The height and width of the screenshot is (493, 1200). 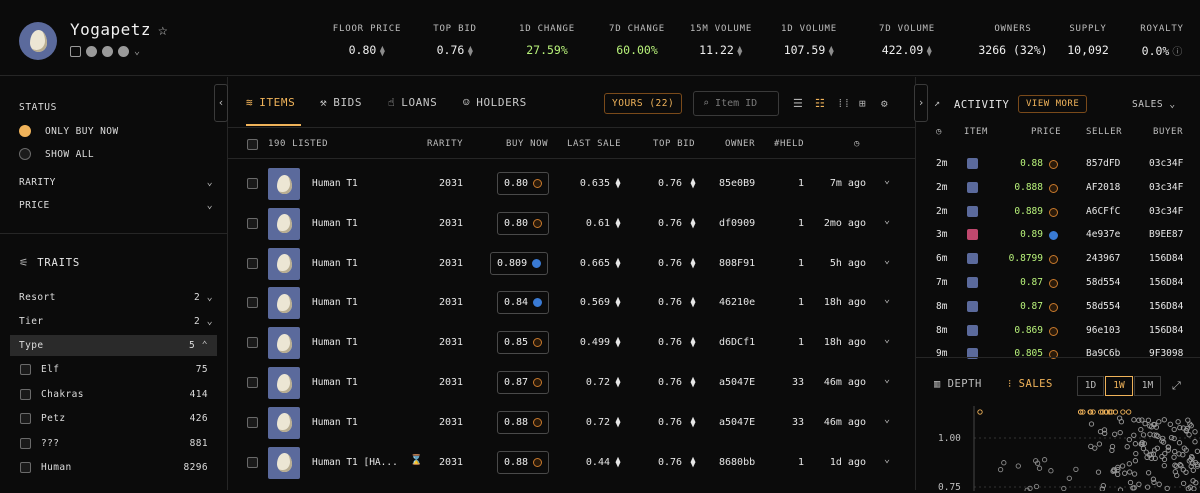 What do you see at coordinates (737, 462) in the screenshot?
I see `owner-address: 8680bb` at bounding box center [737, 462].